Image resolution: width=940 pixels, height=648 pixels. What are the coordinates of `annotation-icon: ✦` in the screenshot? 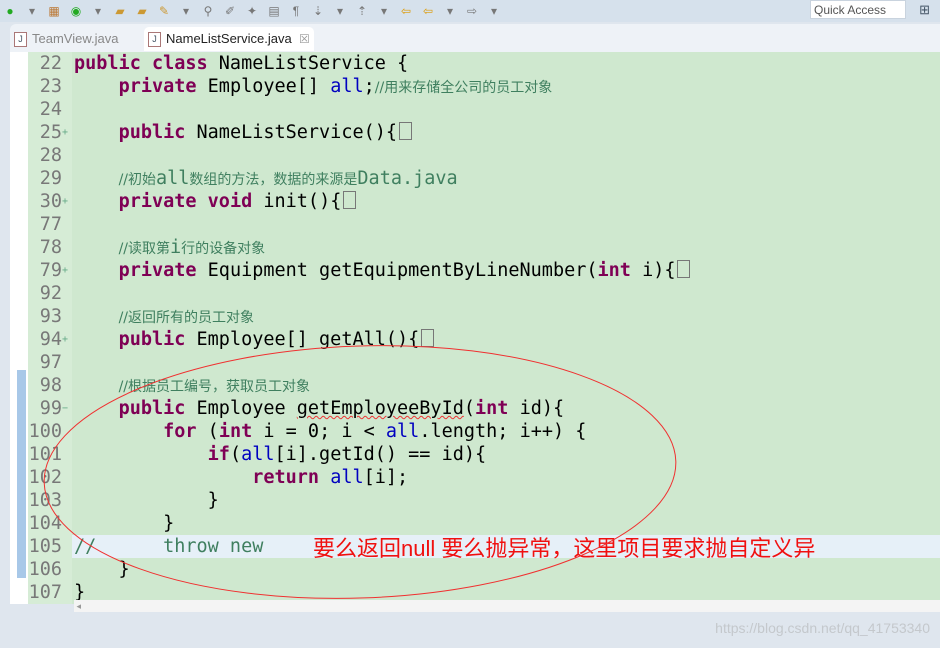 It's located at (252, 11).